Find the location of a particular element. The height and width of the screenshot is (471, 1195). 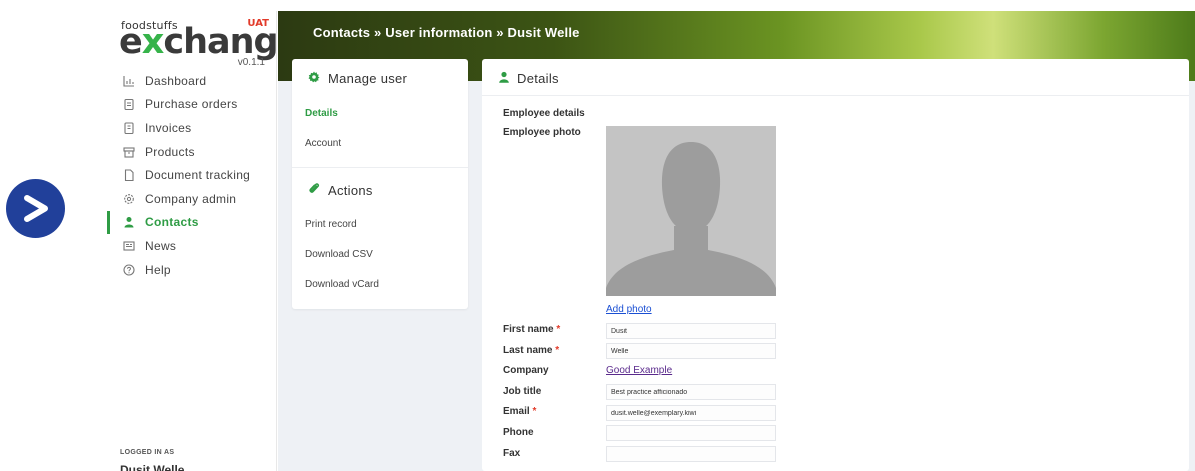

sidebar-item-label: Help is located at coordinates (158, 269).